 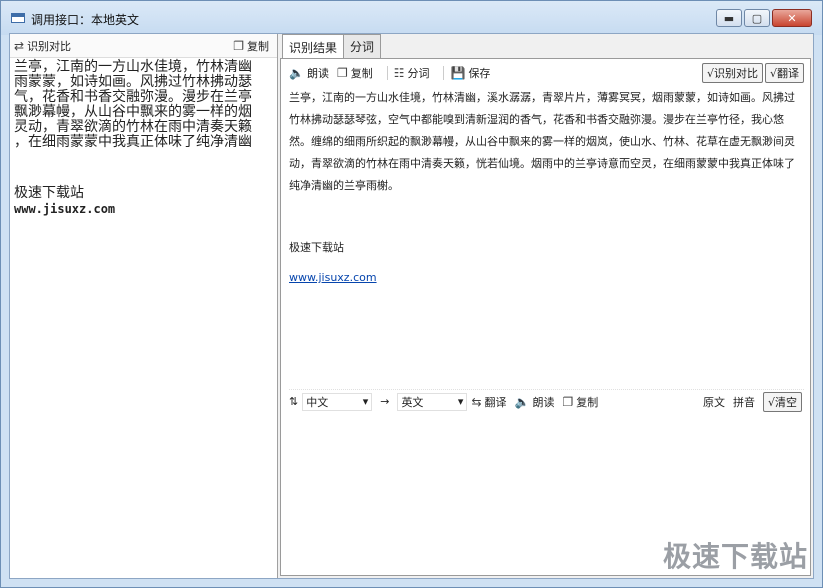 What do you see at coordinates (85, 20) in the screenshot?
I see `window-title: 调用接口：本地英文` at bounding box center [85, 20].